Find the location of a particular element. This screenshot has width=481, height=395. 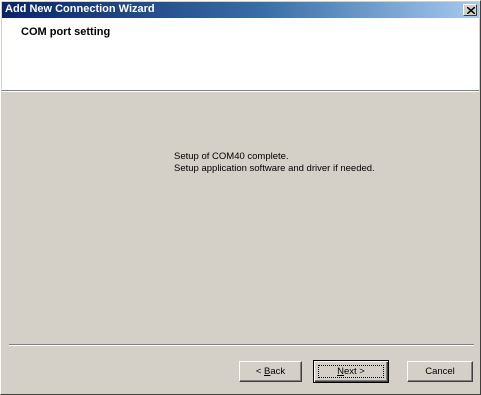

close-button is located at coordinates (470, 10).